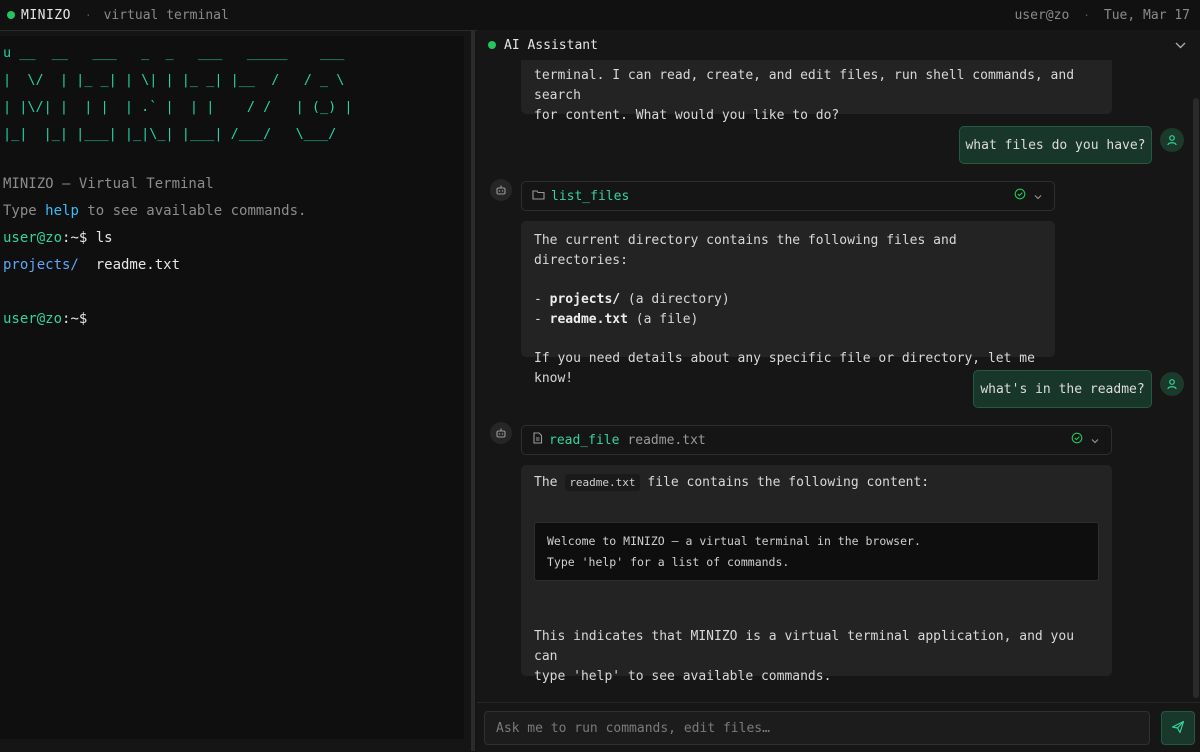  I want to click on send-button, so click(1178, 728).